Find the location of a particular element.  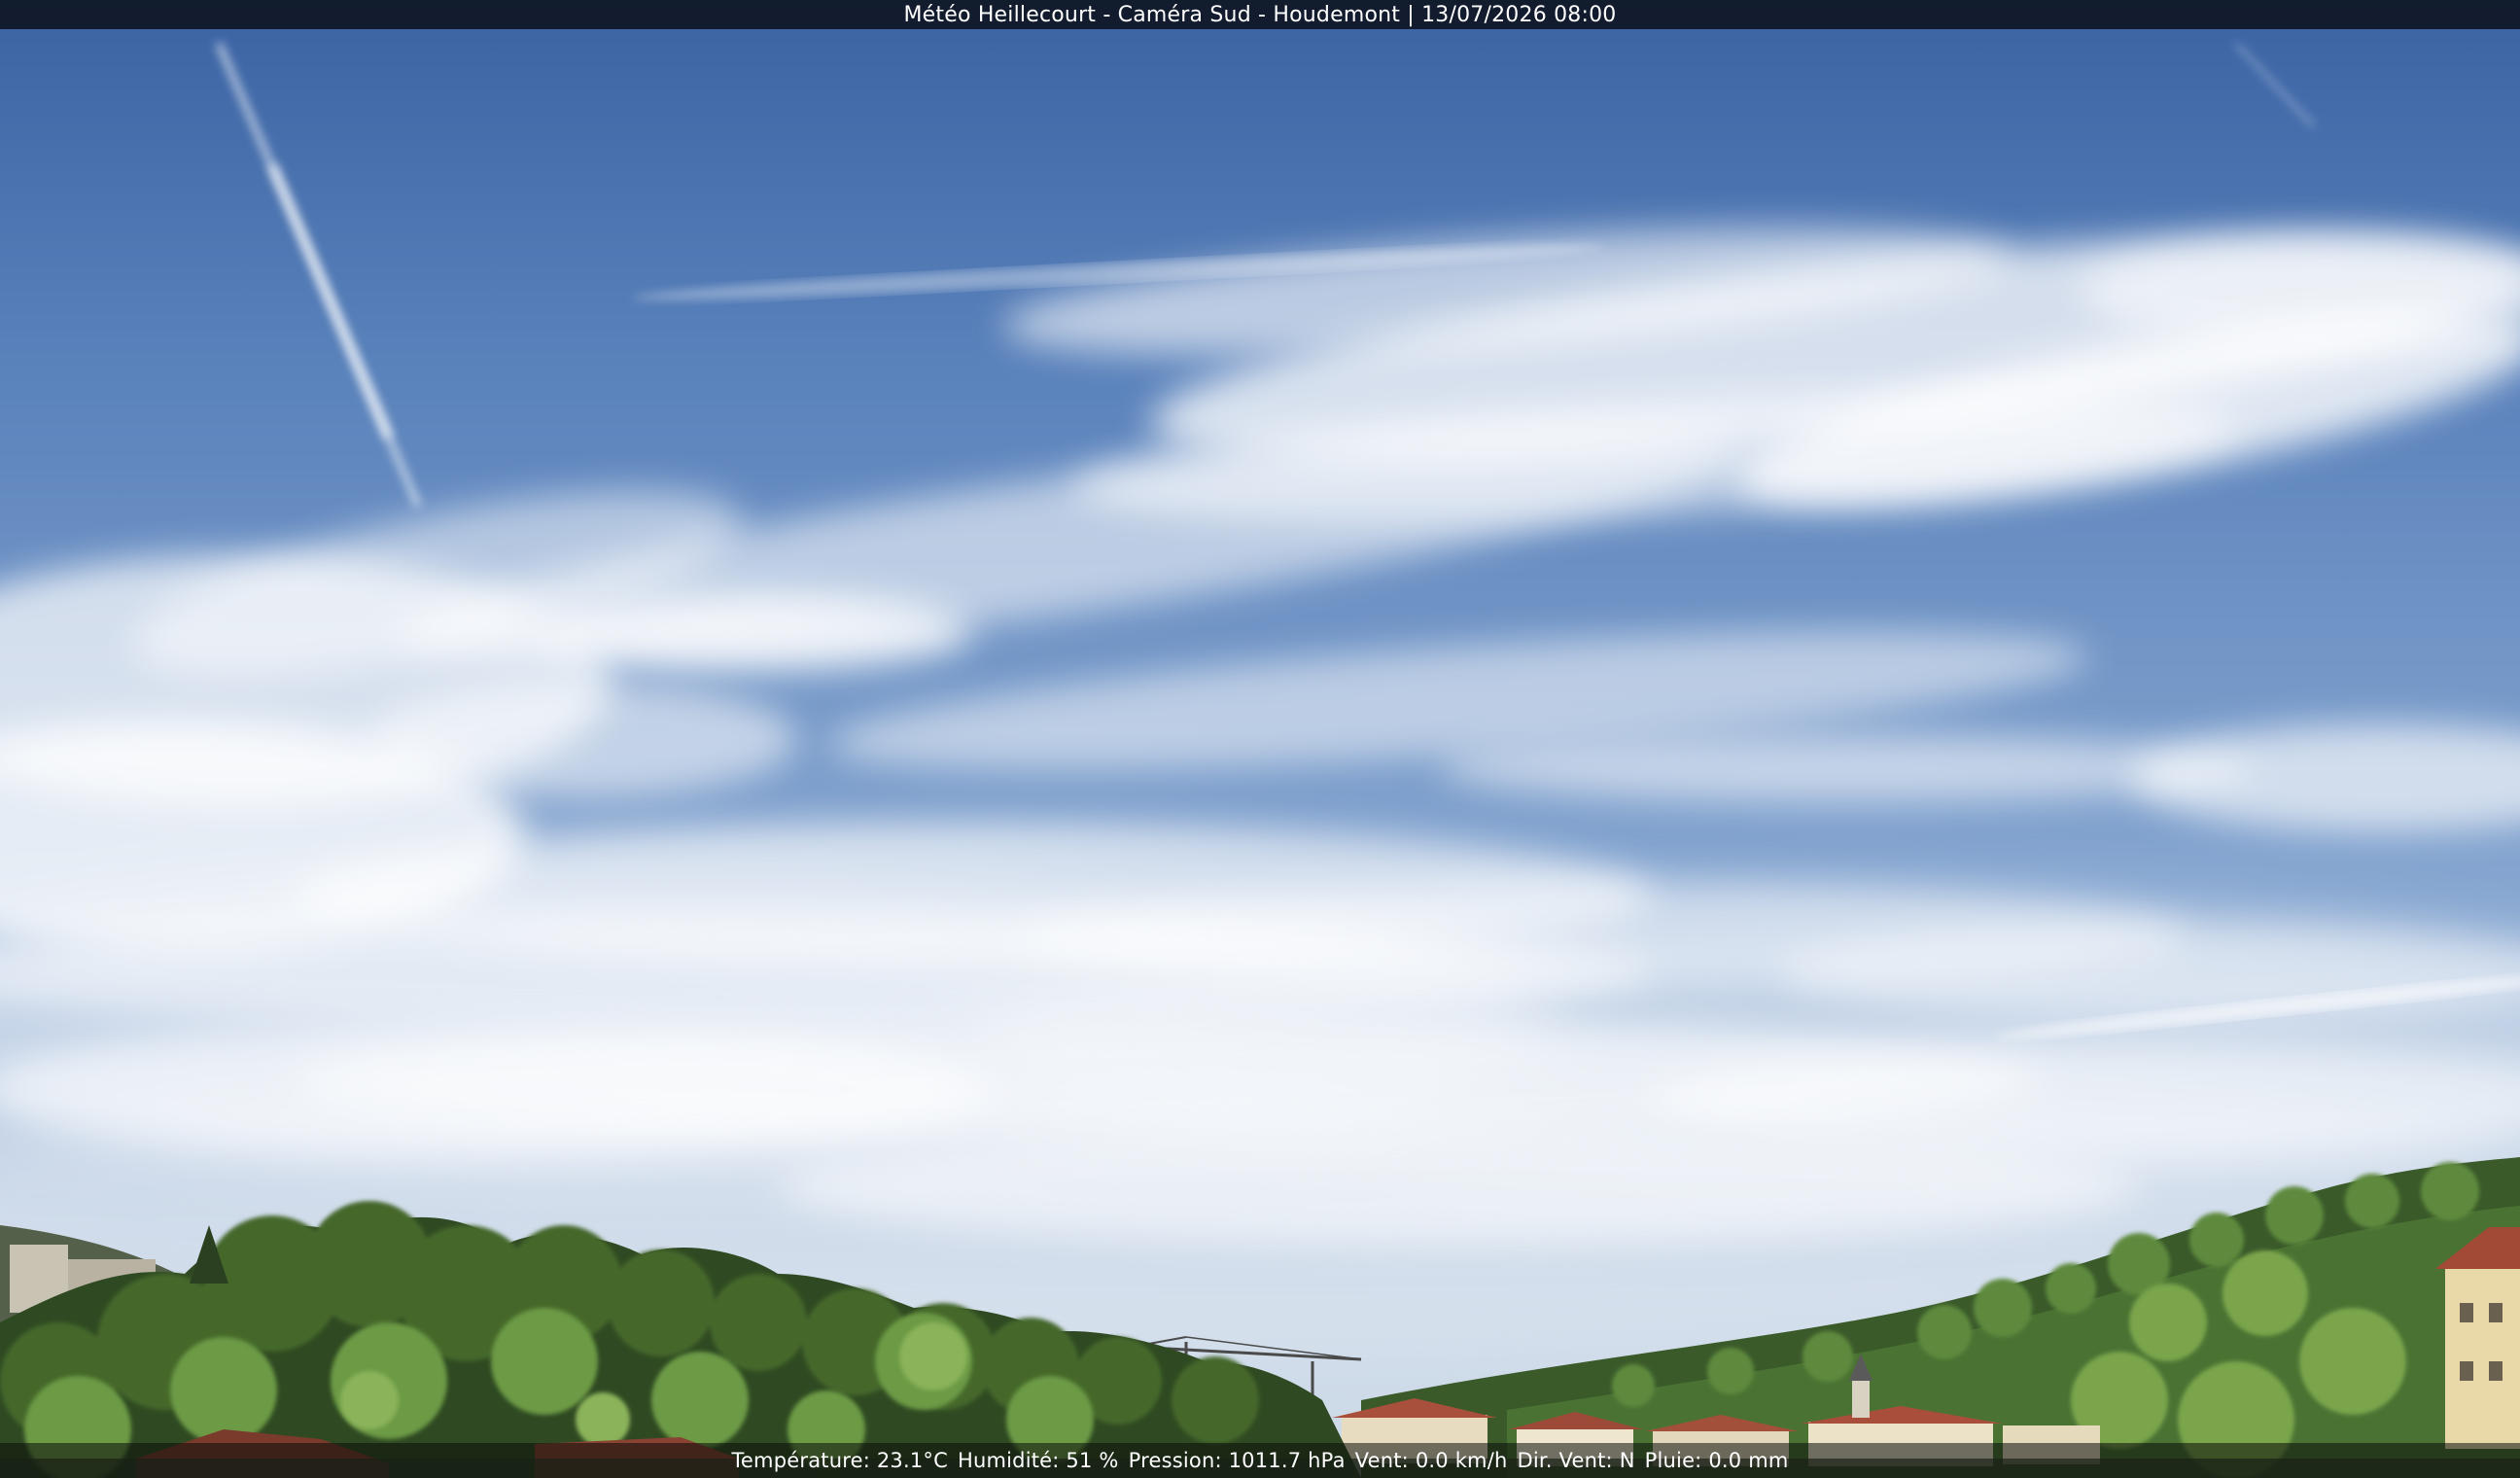

wind-speed-reading: Vent: 0.0 km/h is located at coordinates (1431, 1460).